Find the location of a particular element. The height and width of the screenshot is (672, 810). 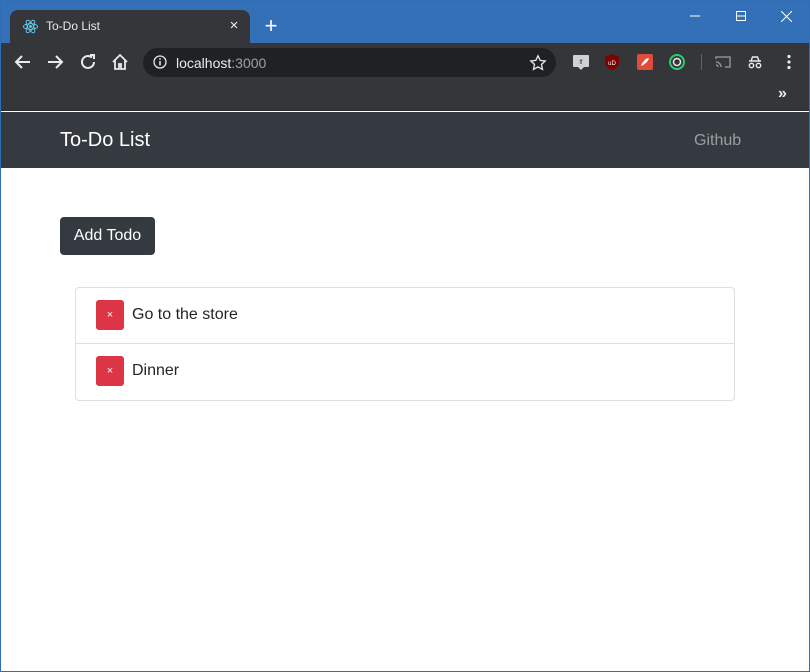

maximize-icon is located at coordinates (741, 16).